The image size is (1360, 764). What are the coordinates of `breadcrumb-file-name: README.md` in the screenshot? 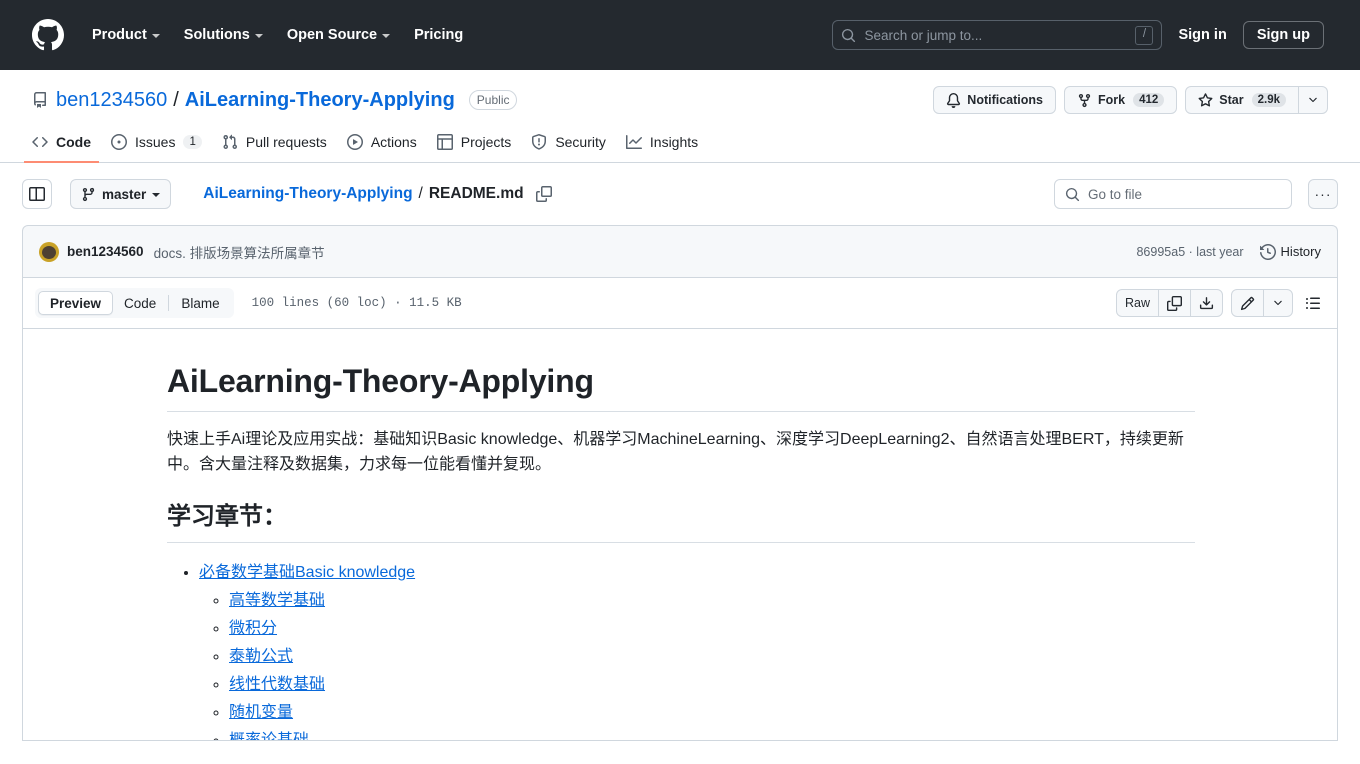 It's located at (476, 193).